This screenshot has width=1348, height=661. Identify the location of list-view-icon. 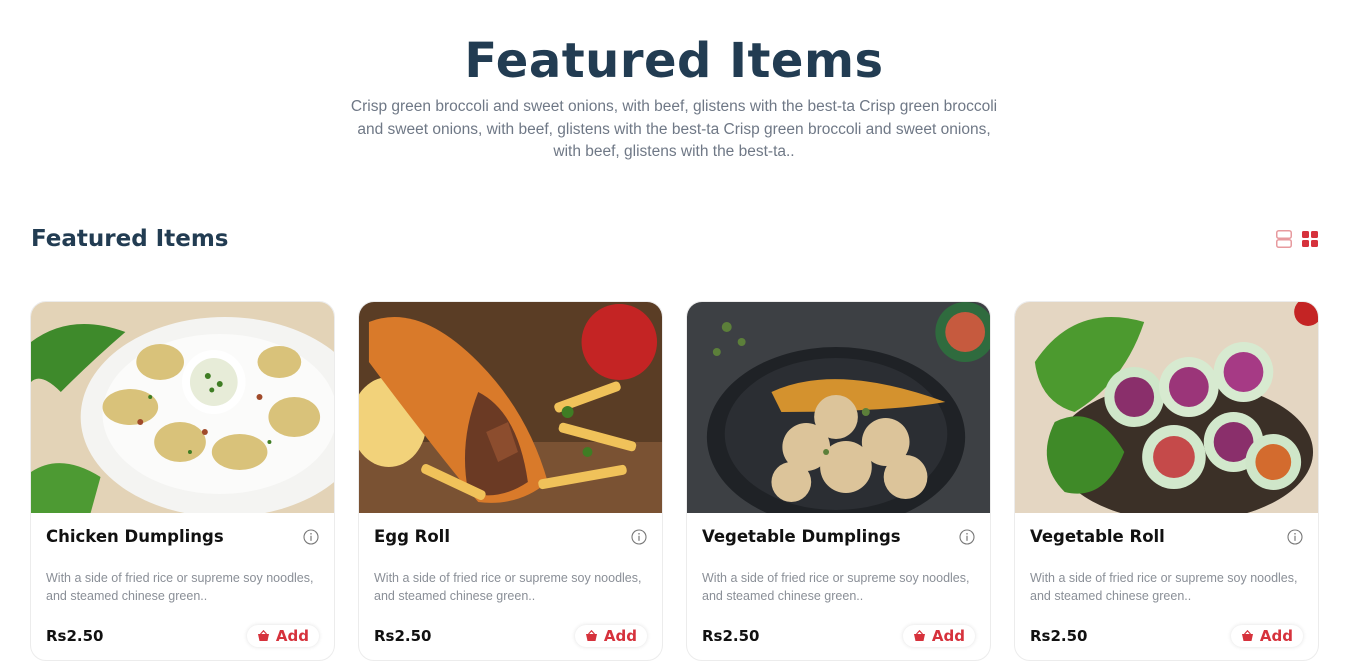
(1284, 239).